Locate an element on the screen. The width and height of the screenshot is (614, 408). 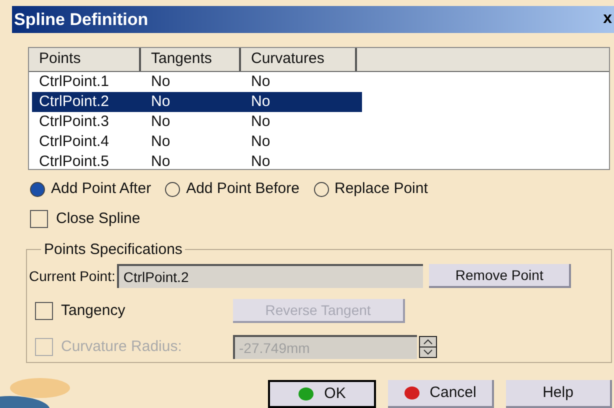
table-row: CtrlPoint.4 No No is located at coordinates (197, 142).